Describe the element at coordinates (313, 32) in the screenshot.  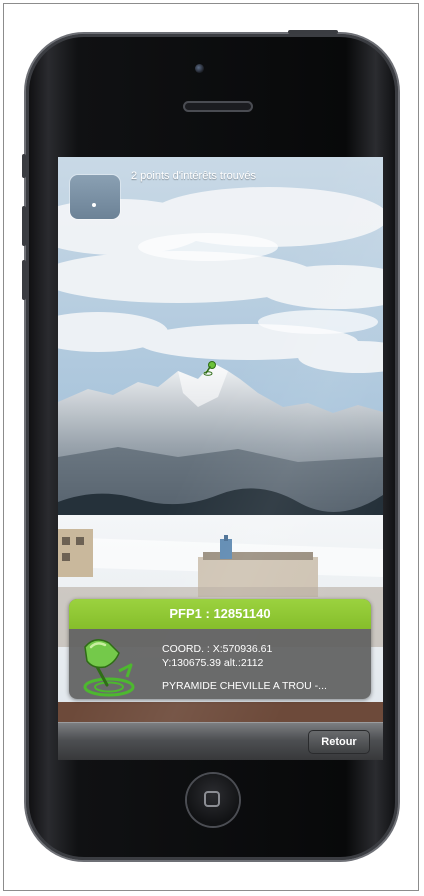
I see `power-button` at that location.